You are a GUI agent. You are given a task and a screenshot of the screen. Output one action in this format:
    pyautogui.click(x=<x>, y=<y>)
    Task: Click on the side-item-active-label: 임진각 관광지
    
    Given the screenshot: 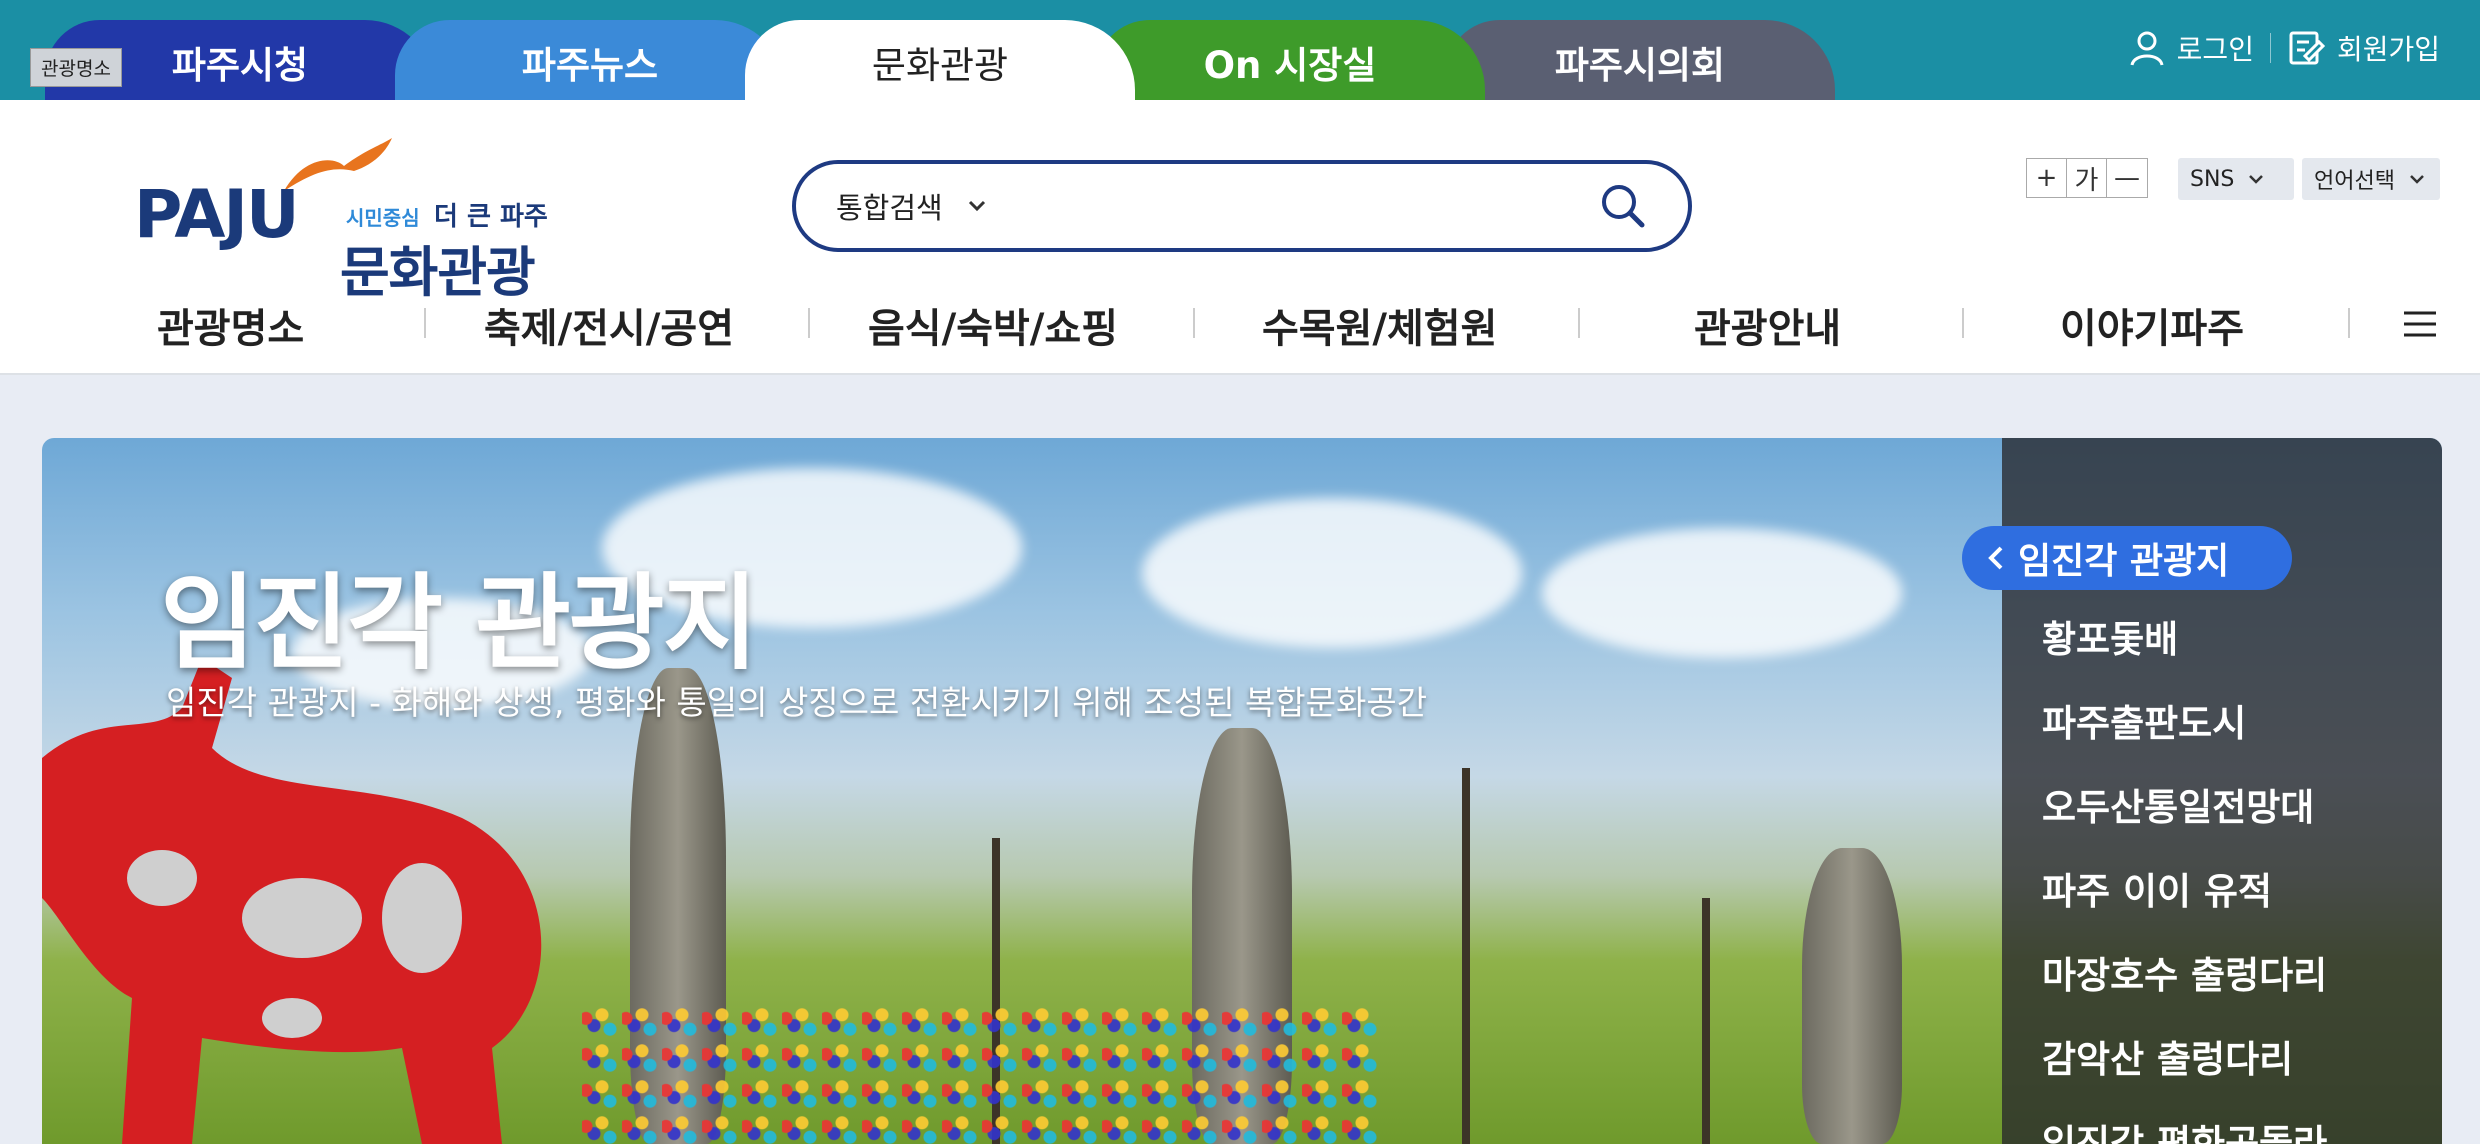 What is the action you would take?
    pyautogui.click(x=2124, y=561)
    